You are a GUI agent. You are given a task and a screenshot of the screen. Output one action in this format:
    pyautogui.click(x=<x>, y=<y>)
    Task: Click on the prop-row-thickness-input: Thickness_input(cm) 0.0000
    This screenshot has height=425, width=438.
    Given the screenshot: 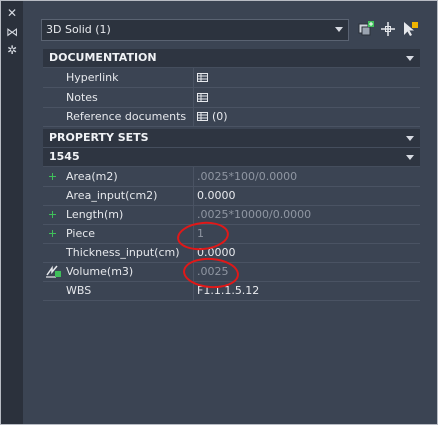 What is the action you would take?
    pyautogui.click(x=231, y=253)
    